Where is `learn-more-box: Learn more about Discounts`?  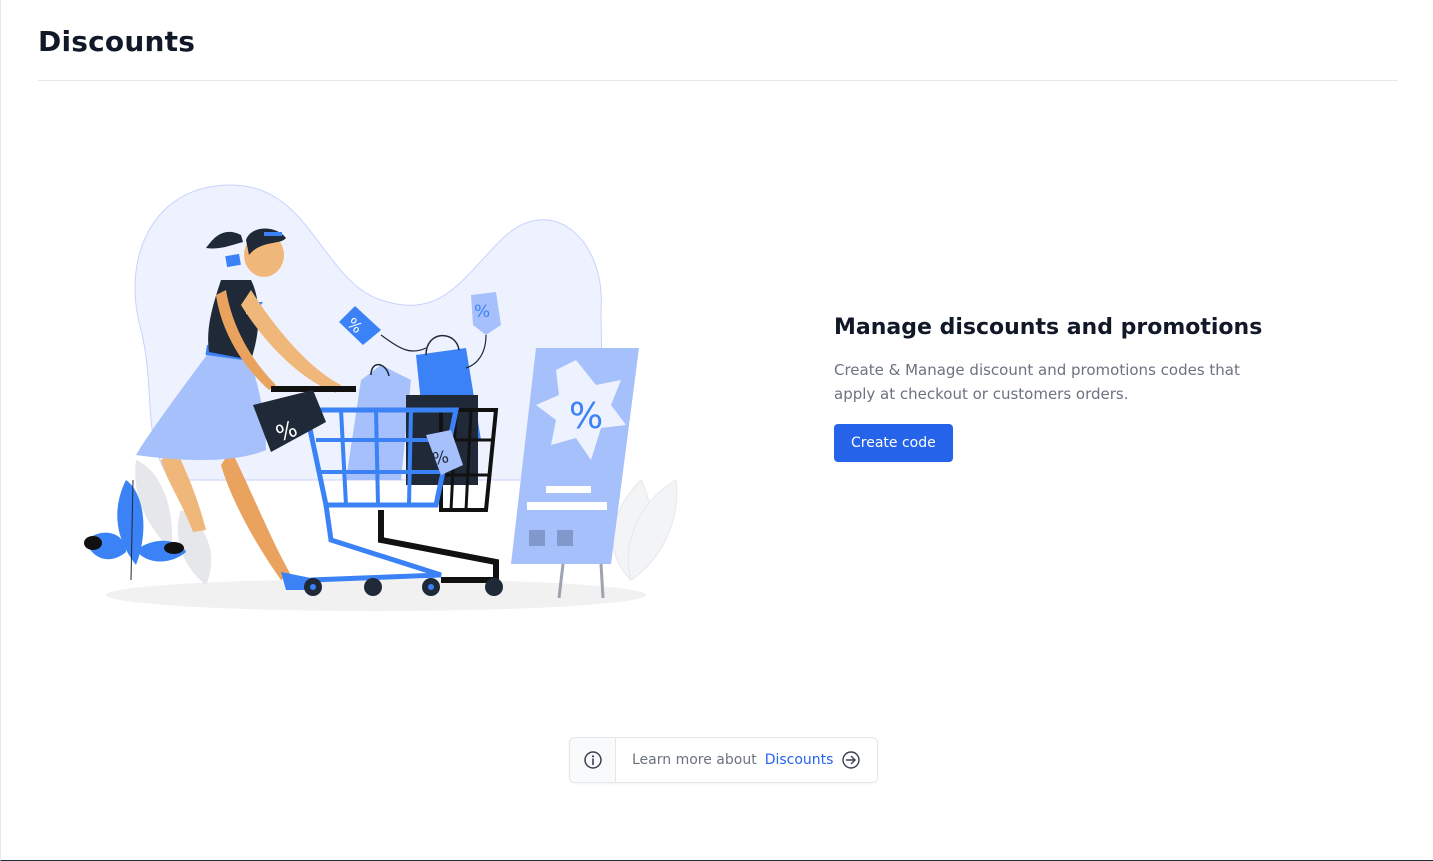 learn-more-box: Learn more about Discounts is located at coordinates (724, 760).